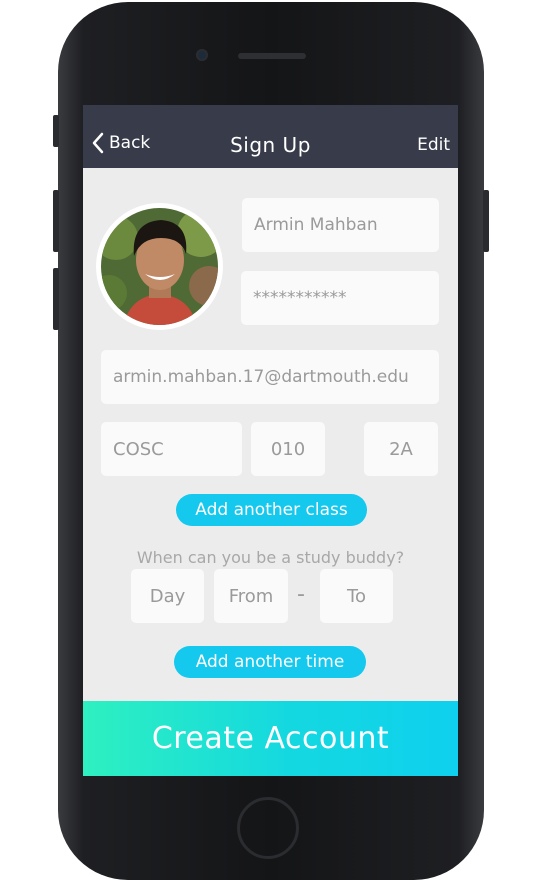 The height and width of the screenshot is (883, 553). What do you see at coordinates (56, 221) in the screenshot?
I see `volume-up-button` at bounding box center [56, 221].